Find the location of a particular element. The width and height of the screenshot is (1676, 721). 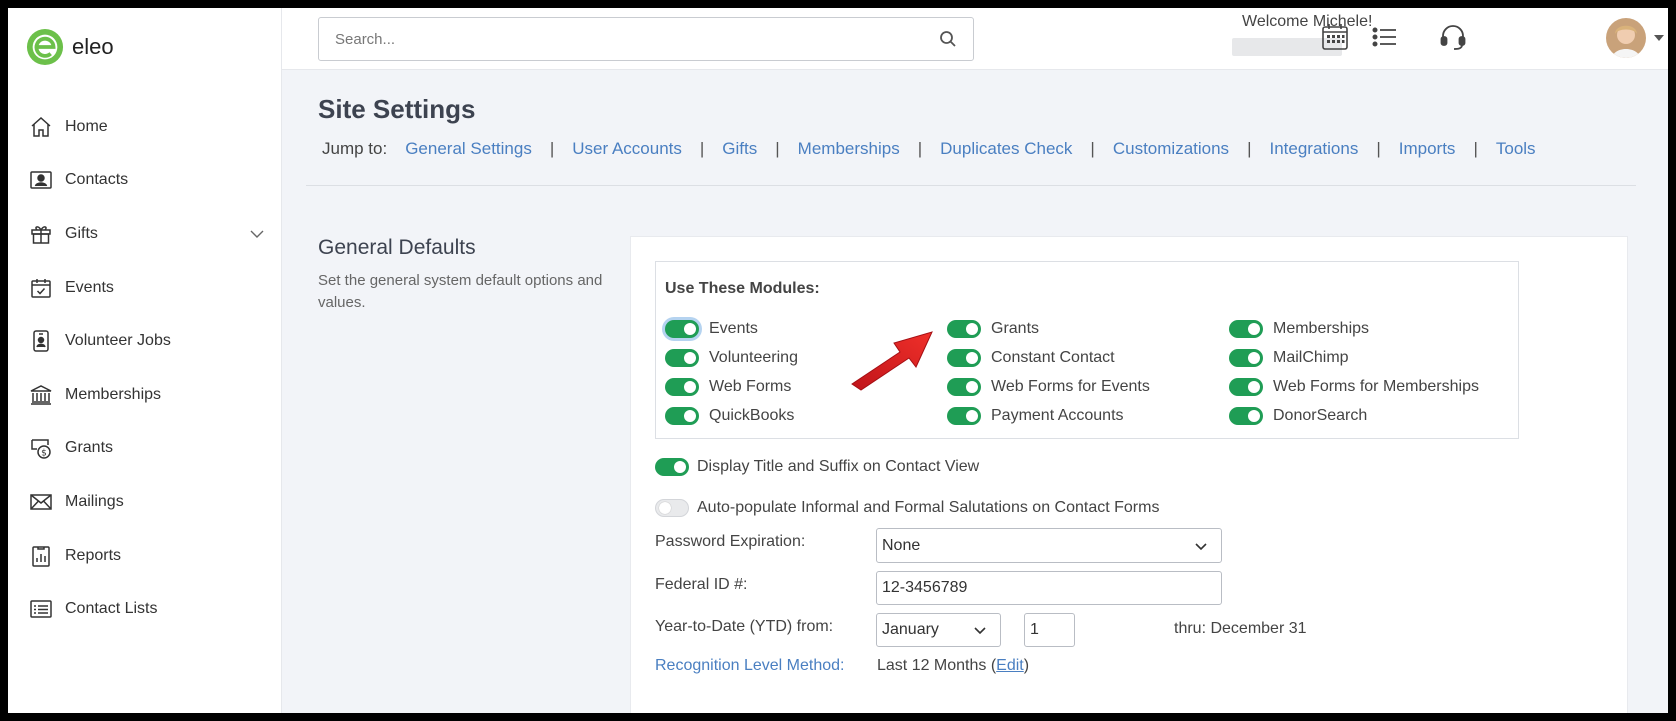

sidebar-item-gifts: Gifts is located at coordinates (145, 234).